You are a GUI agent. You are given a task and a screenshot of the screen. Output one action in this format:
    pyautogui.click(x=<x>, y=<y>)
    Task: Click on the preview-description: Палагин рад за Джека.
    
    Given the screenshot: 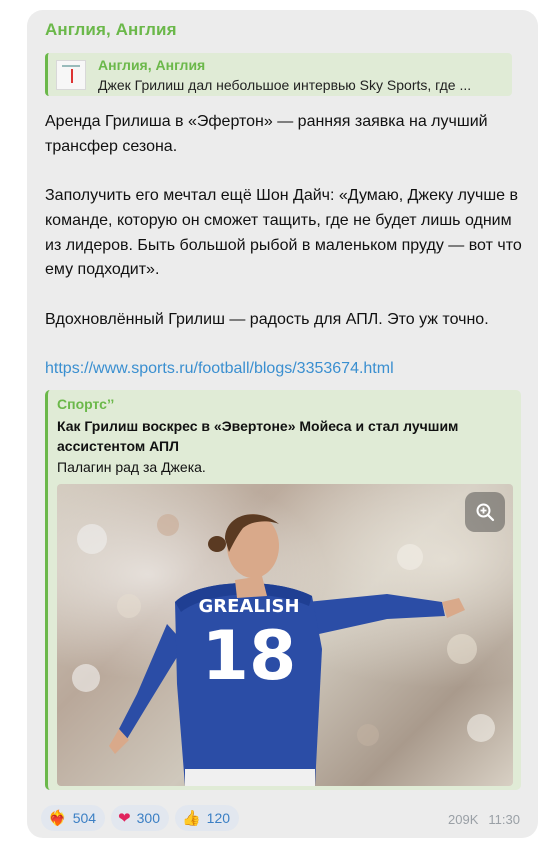 What is the action you would take?
    pyautogui.click(x=131, y=467)
    